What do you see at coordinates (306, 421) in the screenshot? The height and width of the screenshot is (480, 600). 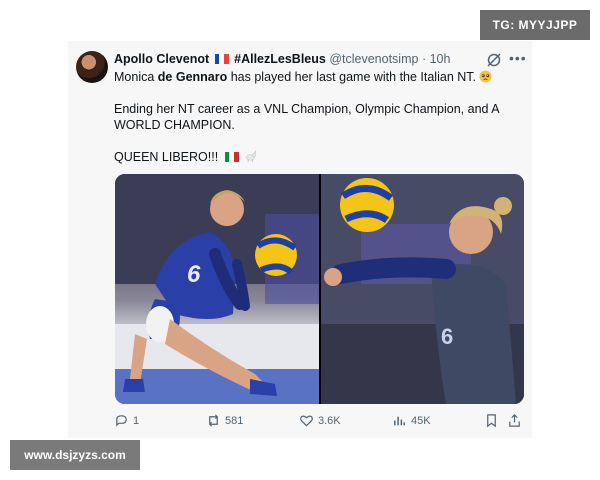 I see `like-icon` at bounding box center [306, 421].